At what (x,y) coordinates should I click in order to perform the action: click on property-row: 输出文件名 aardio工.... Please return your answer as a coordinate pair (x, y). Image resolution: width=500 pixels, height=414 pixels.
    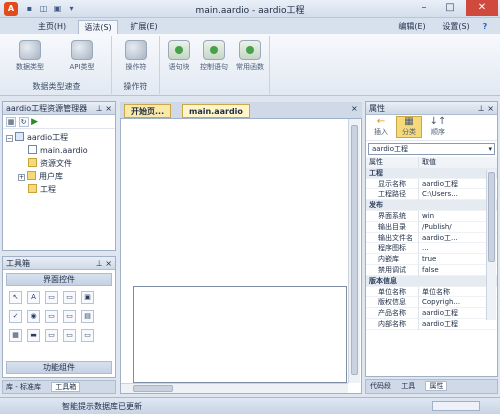
    Looking at the image, I should click on (431, 238).